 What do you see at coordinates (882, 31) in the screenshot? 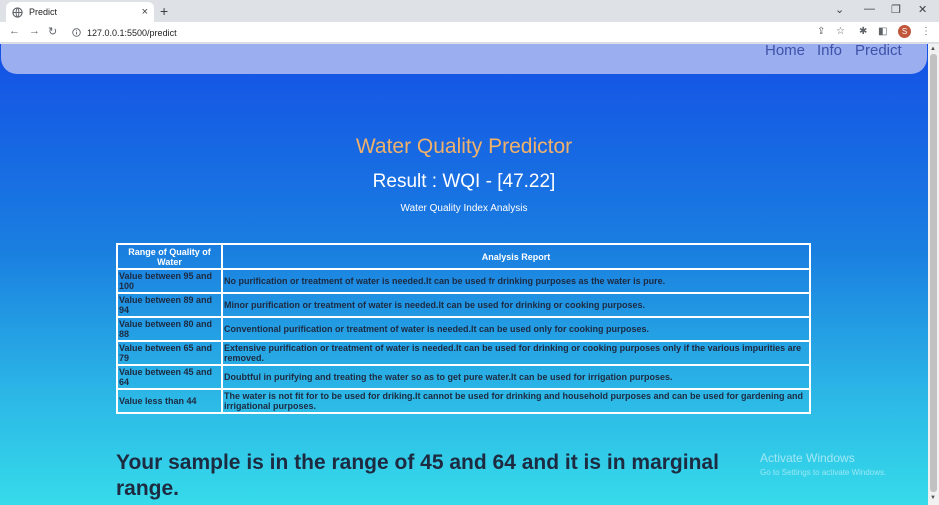
I see `sidepanel-icon: ◧` at bounding box center [882, 31].